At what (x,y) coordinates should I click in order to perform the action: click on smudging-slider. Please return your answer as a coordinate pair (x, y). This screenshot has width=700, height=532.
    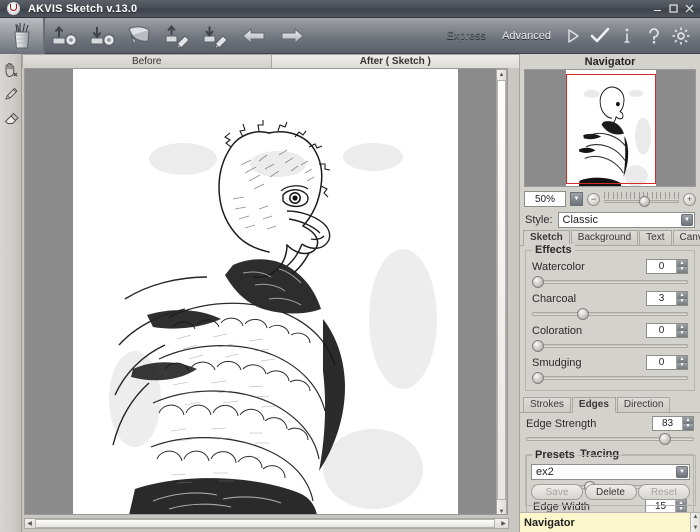
    Looking at the image, I should click on (610, 377).